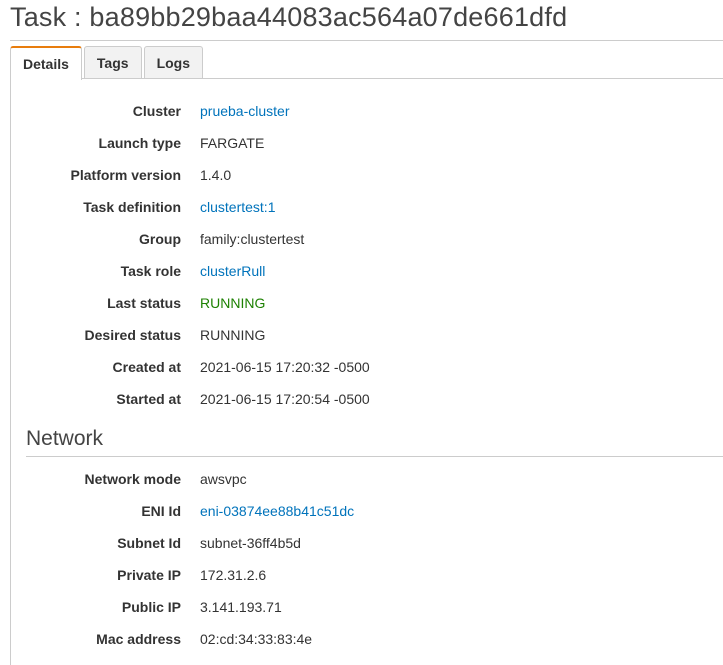  Describe the element at coordinates (46, 63) in the screenshot. I see `tab-details: Details` at that location.